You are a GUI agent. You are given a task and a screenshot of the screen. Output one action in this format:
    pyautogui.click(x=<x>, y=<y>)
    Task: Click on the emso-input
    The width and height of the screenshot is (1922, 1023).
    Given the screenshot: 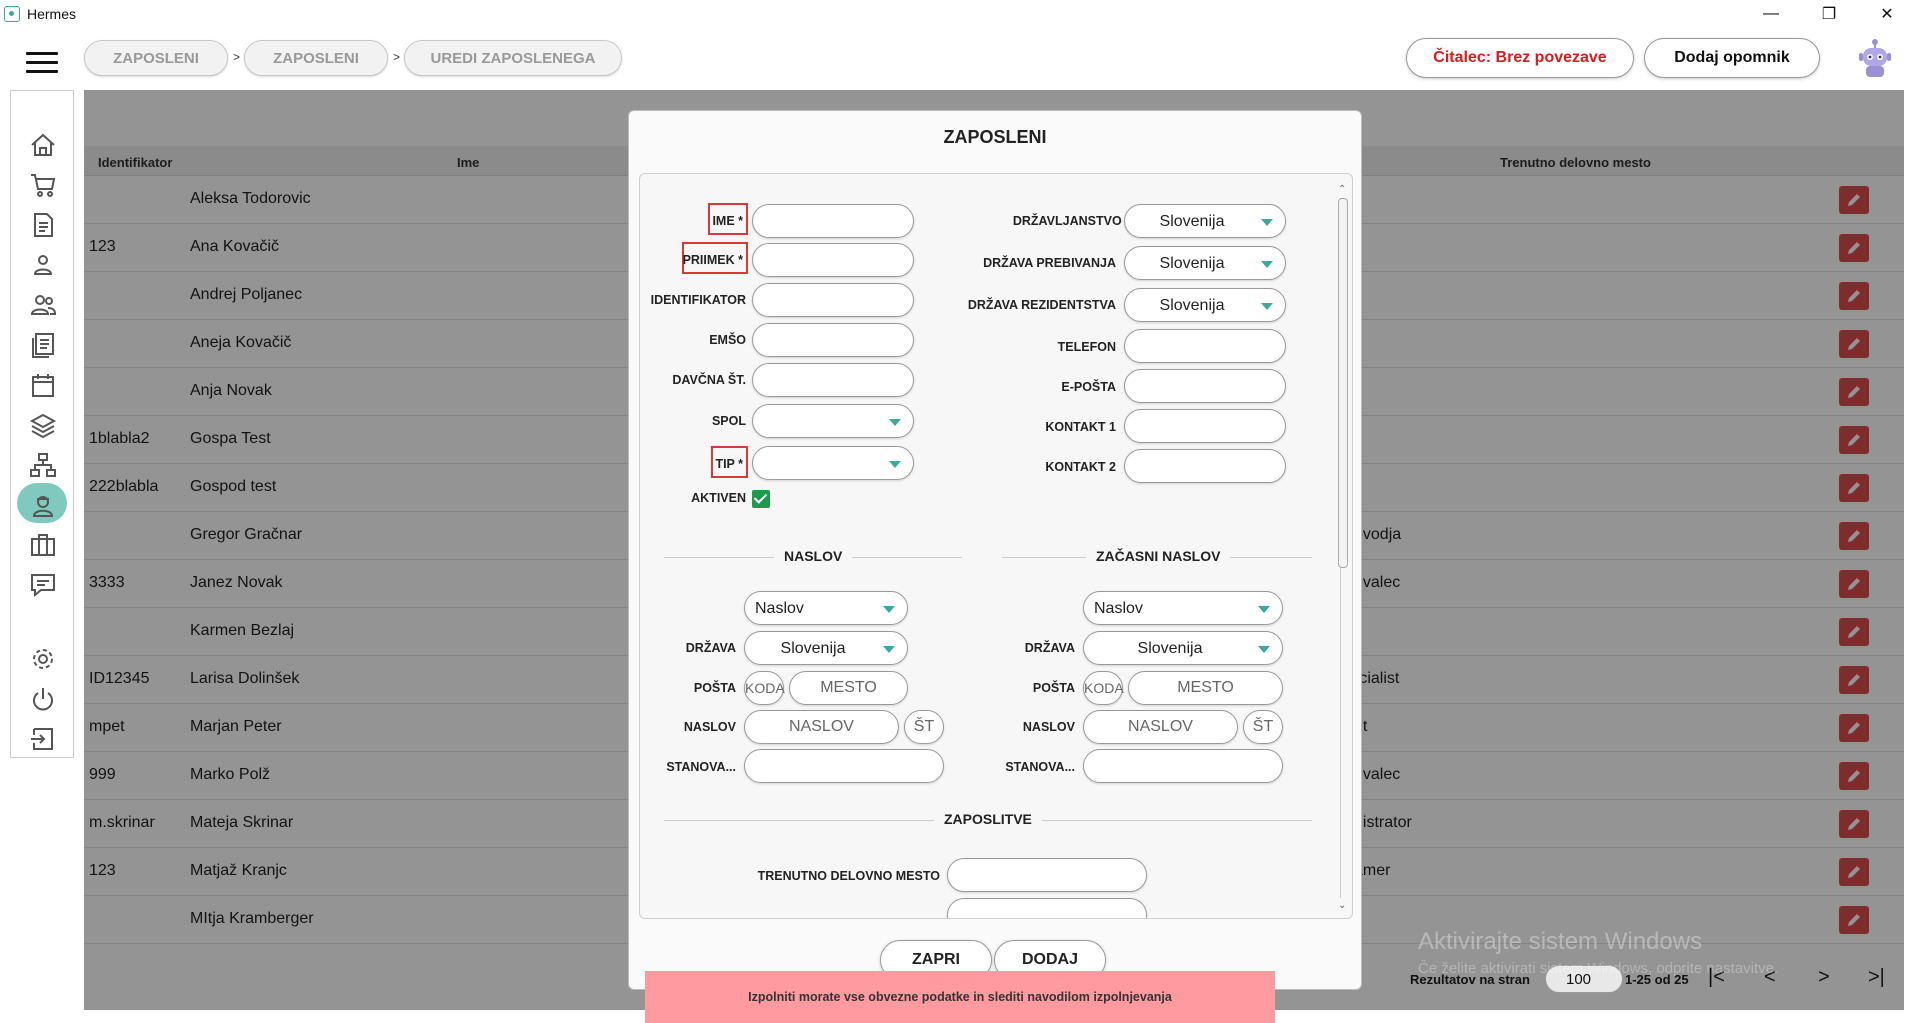 What is the action you would take?
    pyautogui.click(x=833, y=340)
    